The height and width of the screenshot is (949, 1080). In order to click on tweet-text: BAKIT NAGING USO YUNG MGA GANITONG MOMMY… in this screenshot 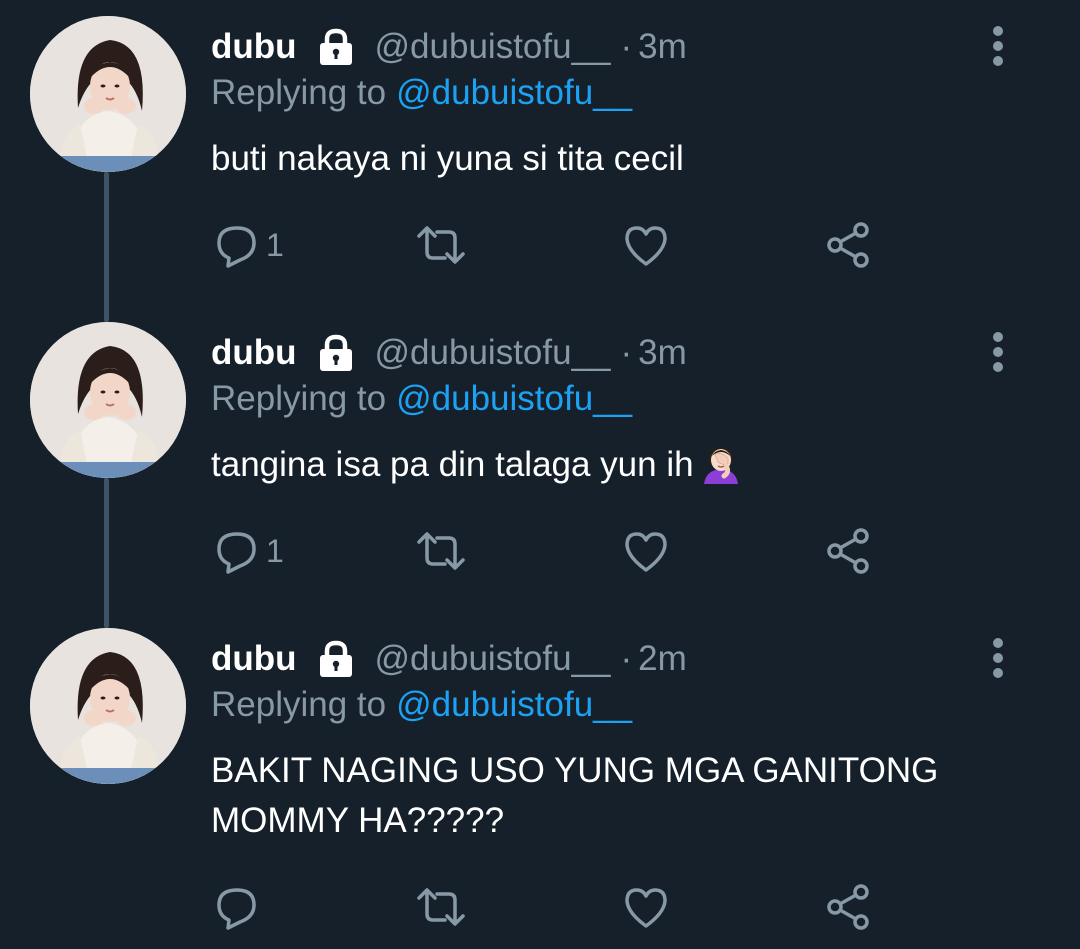, I will do `click(585, 796)`.